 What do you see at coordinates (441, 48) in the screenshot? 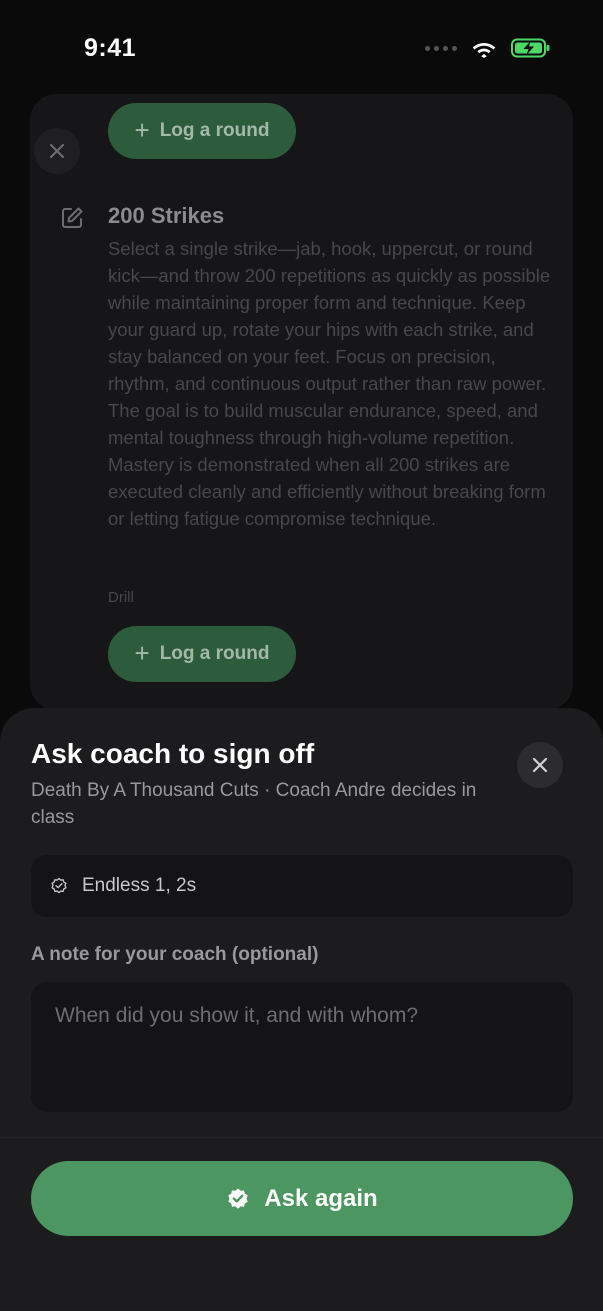
I see `signal-dots-icon` at bounding box center [441, 48].